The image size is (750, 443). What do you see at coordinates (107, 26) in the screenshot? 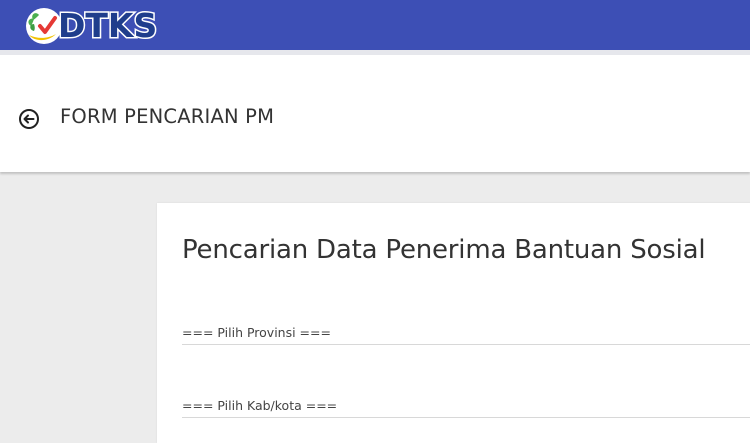
I see `logo-text: DTKS` at bounding box center [107, 26].